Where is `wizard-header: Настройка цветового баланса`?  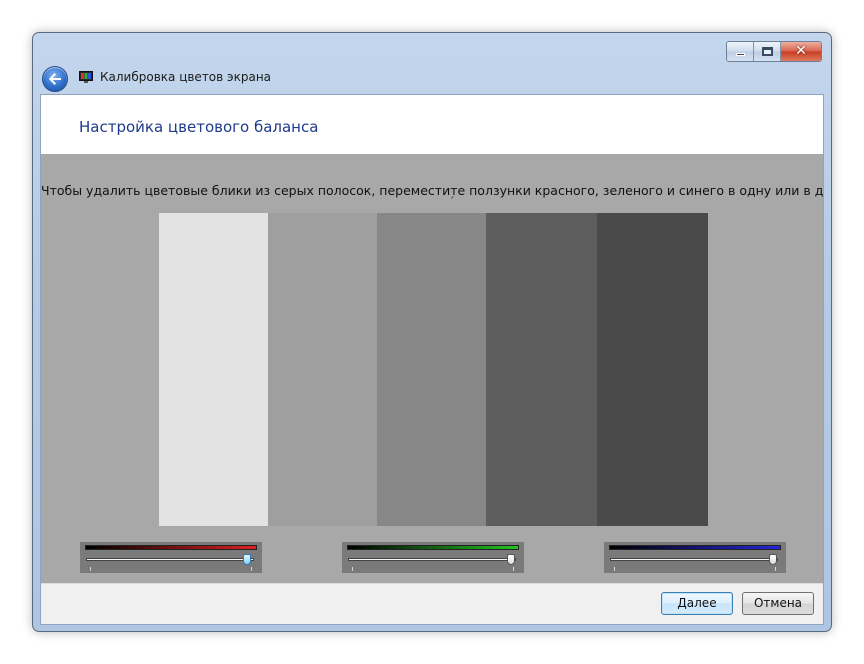 wizard-header: Настройка цветового баланса is located at coordinates (432, 124).